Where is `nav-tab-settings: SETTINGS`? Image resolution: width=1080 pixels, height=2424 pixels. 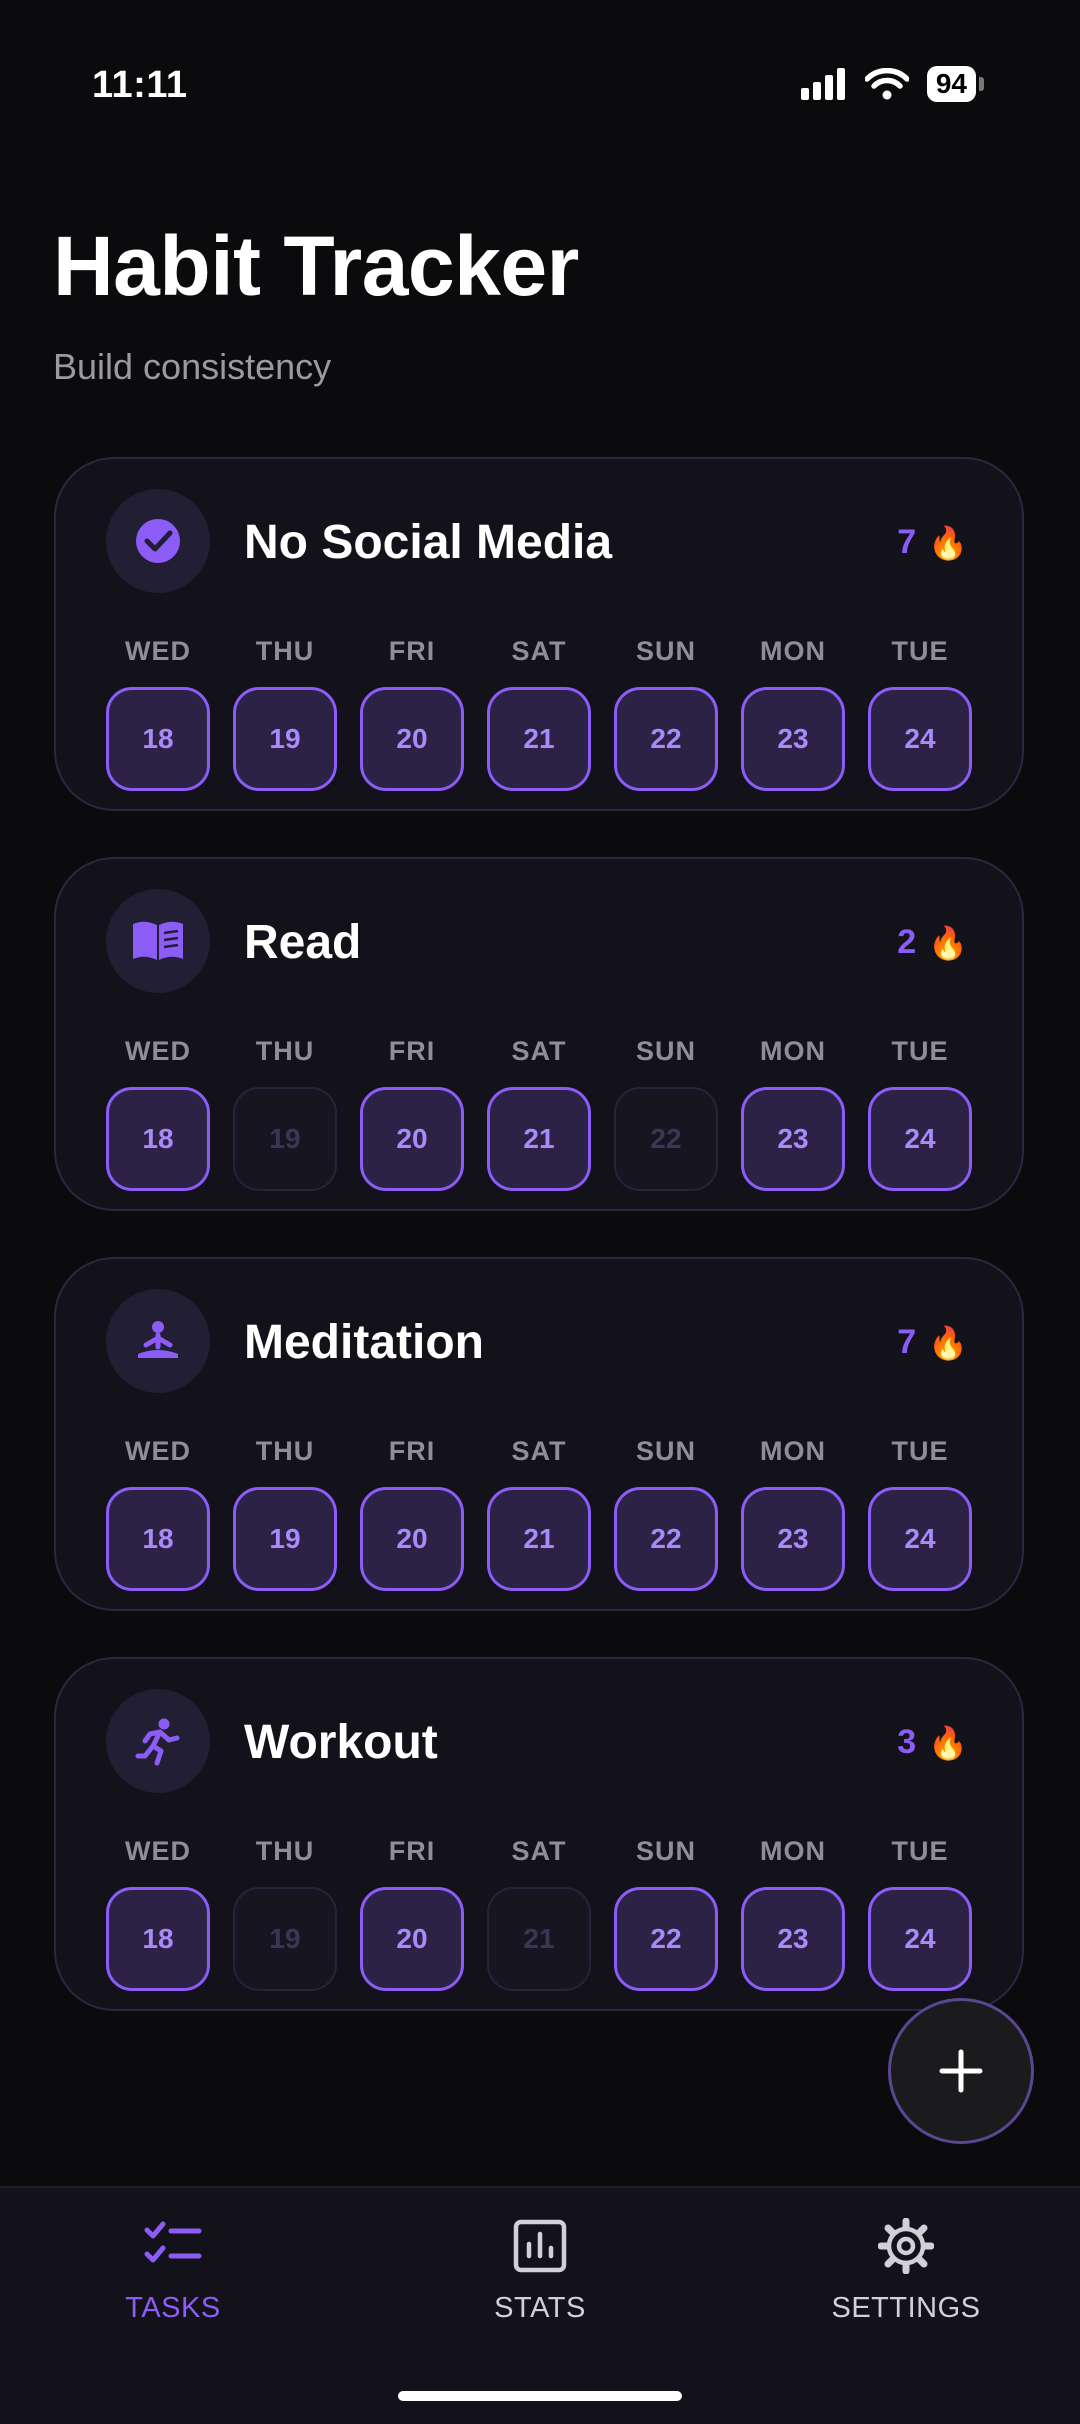
nav-tab-settings: SETTINGS is located at coordinates (906, 2271).